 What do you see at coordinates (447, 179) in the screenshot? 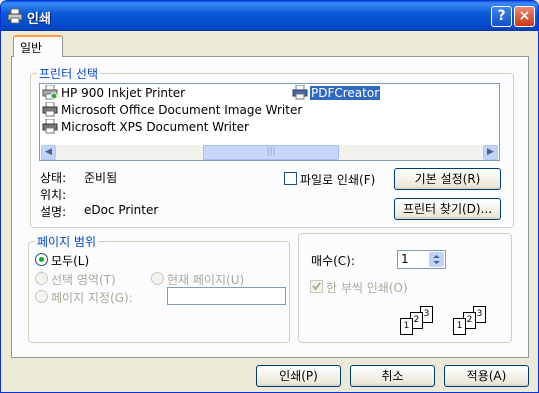
I see `preferences-button: 기본 설정(R)` at bounding box center [447, 179].